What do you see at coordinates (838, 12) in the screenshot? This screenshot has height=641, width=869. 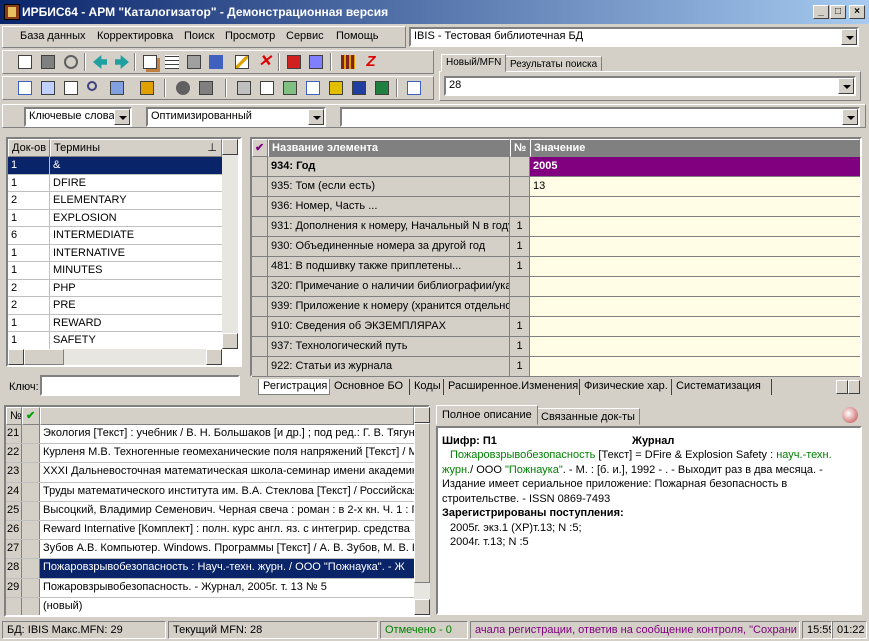 I see `maximize-button: □` at bounding box center [838, 12].